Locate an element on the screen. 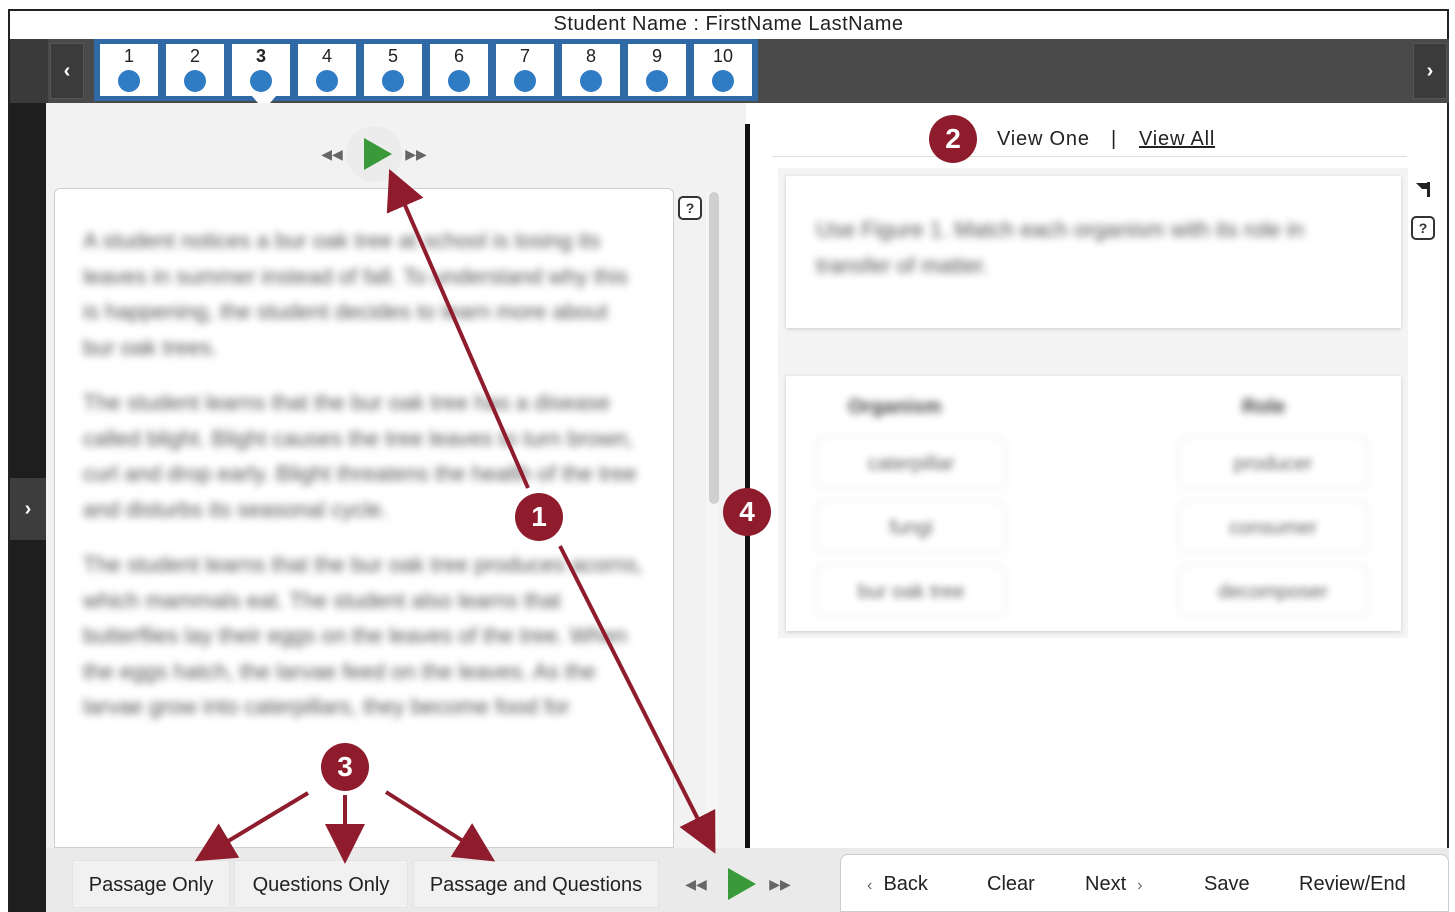 The width and height of the screenshot is (1455, 912). view-toggle: View One | View All is located at coordinates (1089, 140).